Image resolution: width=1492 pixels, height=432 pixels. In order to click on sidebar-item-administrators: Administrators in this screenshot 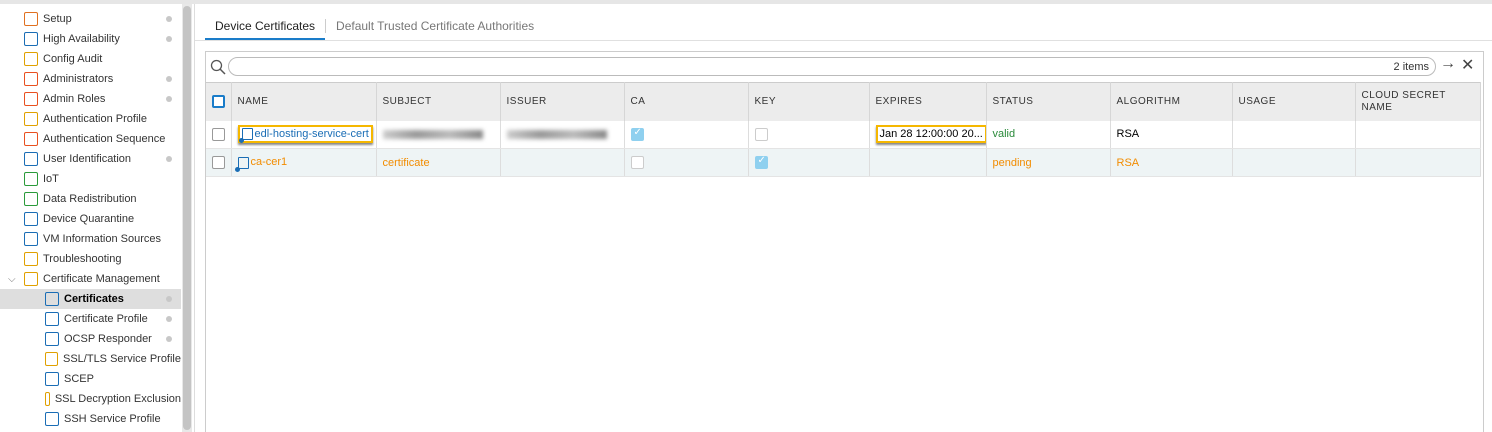, I will do `click(90, 79)`.